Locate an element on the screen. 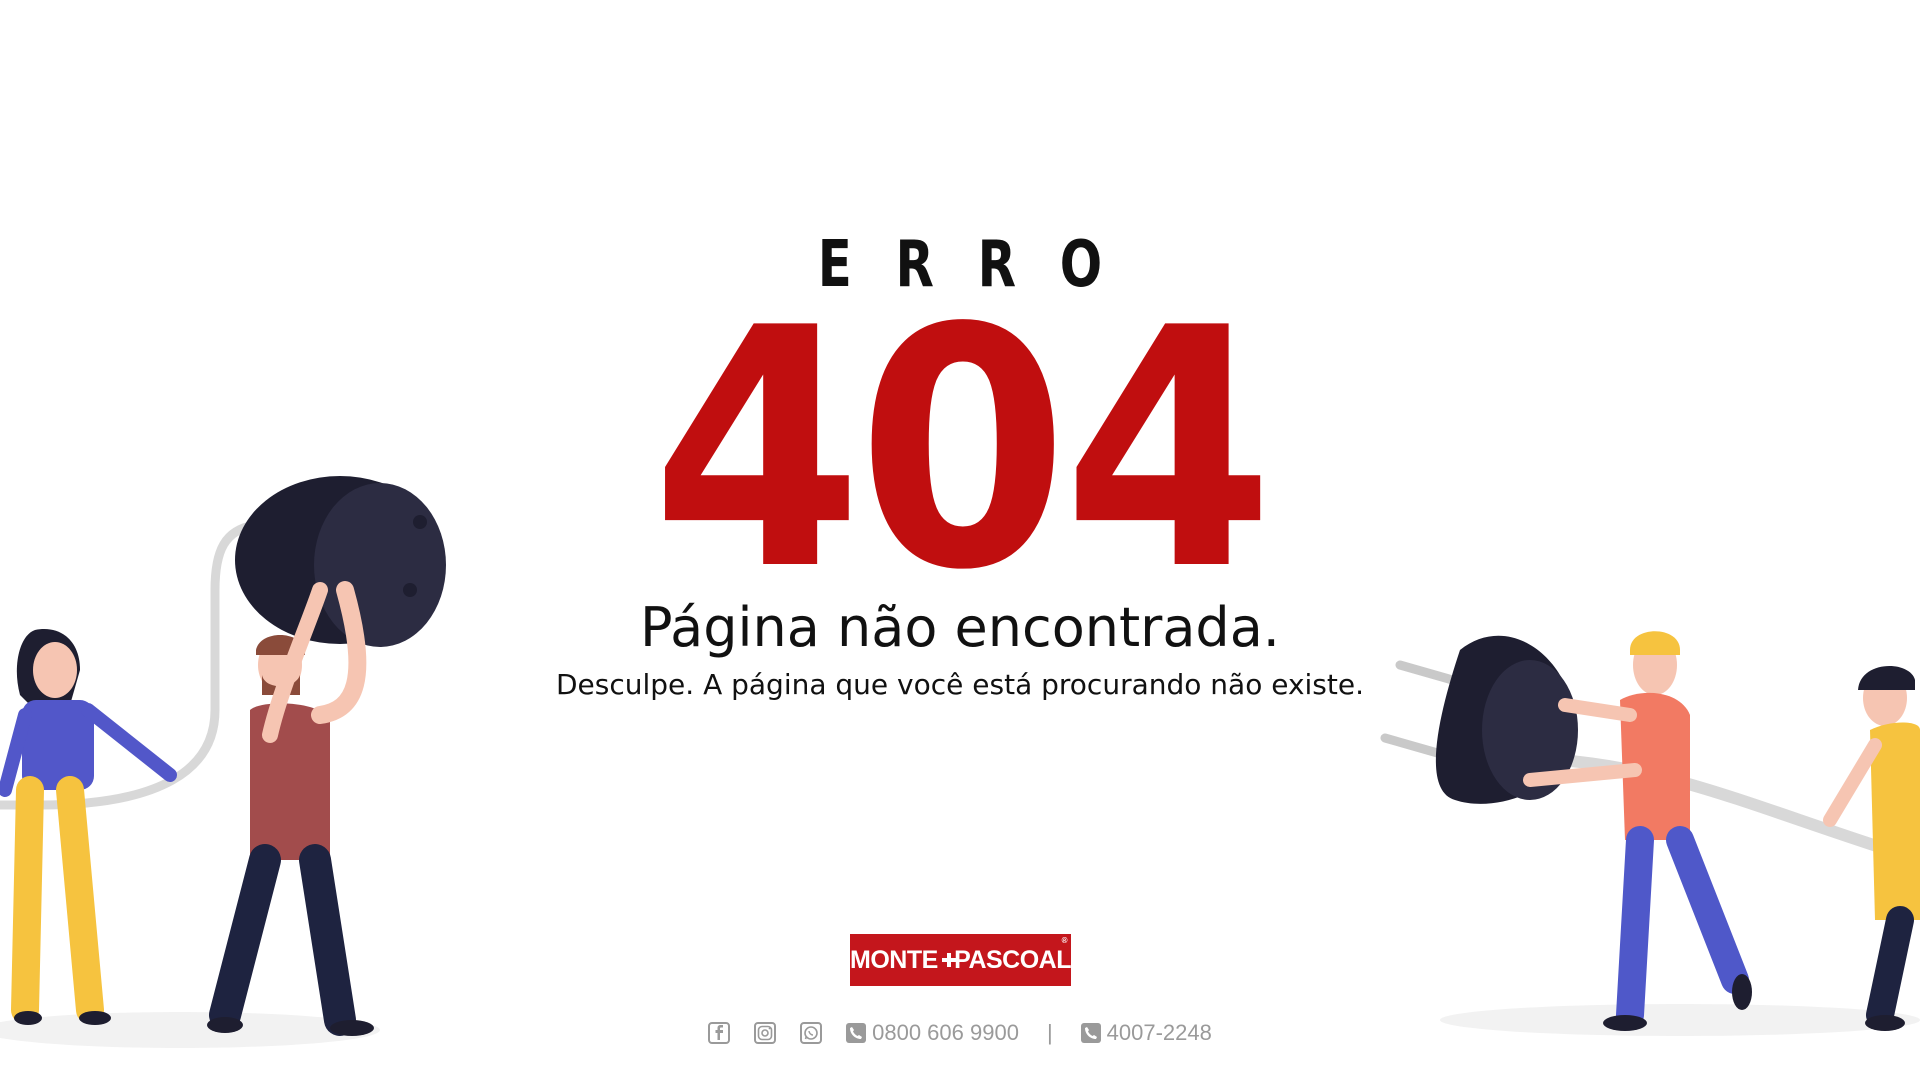 This screenshot has width=1920, height=1080. phone-number-1: 0800 606 9900 is located at coordinates (945, 1032).